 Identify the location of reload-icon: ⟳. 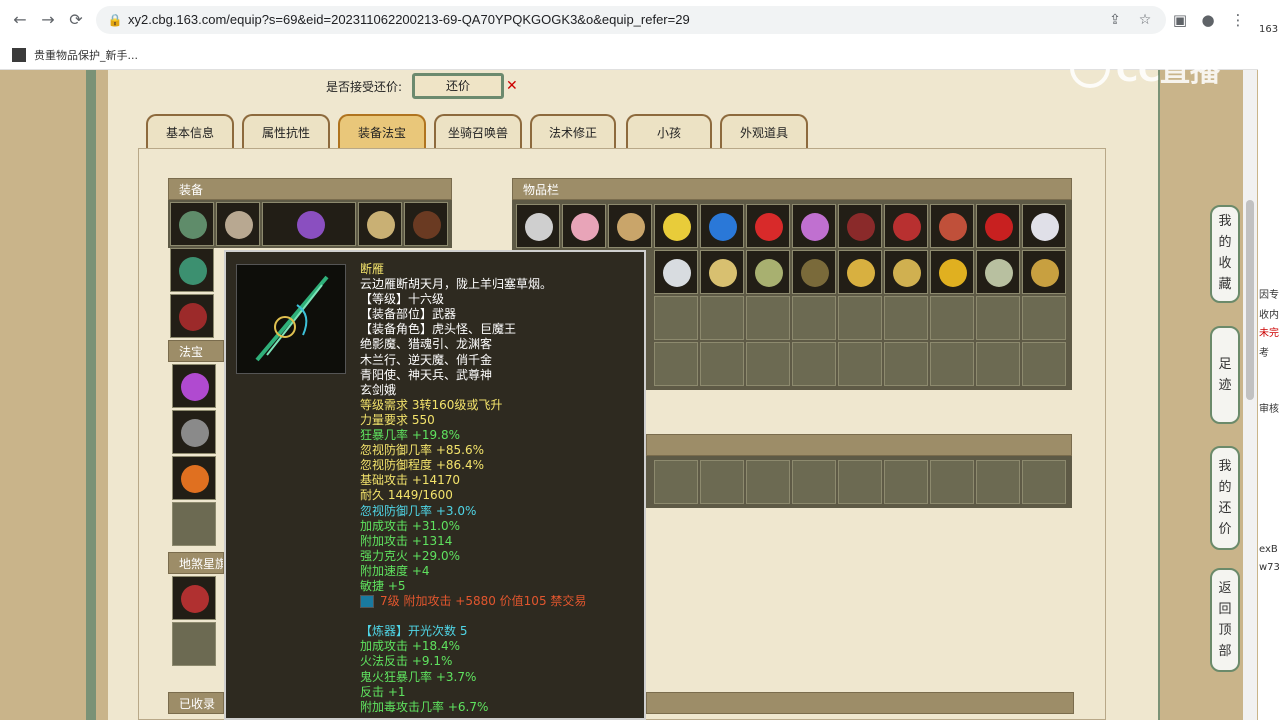
(76, 20).